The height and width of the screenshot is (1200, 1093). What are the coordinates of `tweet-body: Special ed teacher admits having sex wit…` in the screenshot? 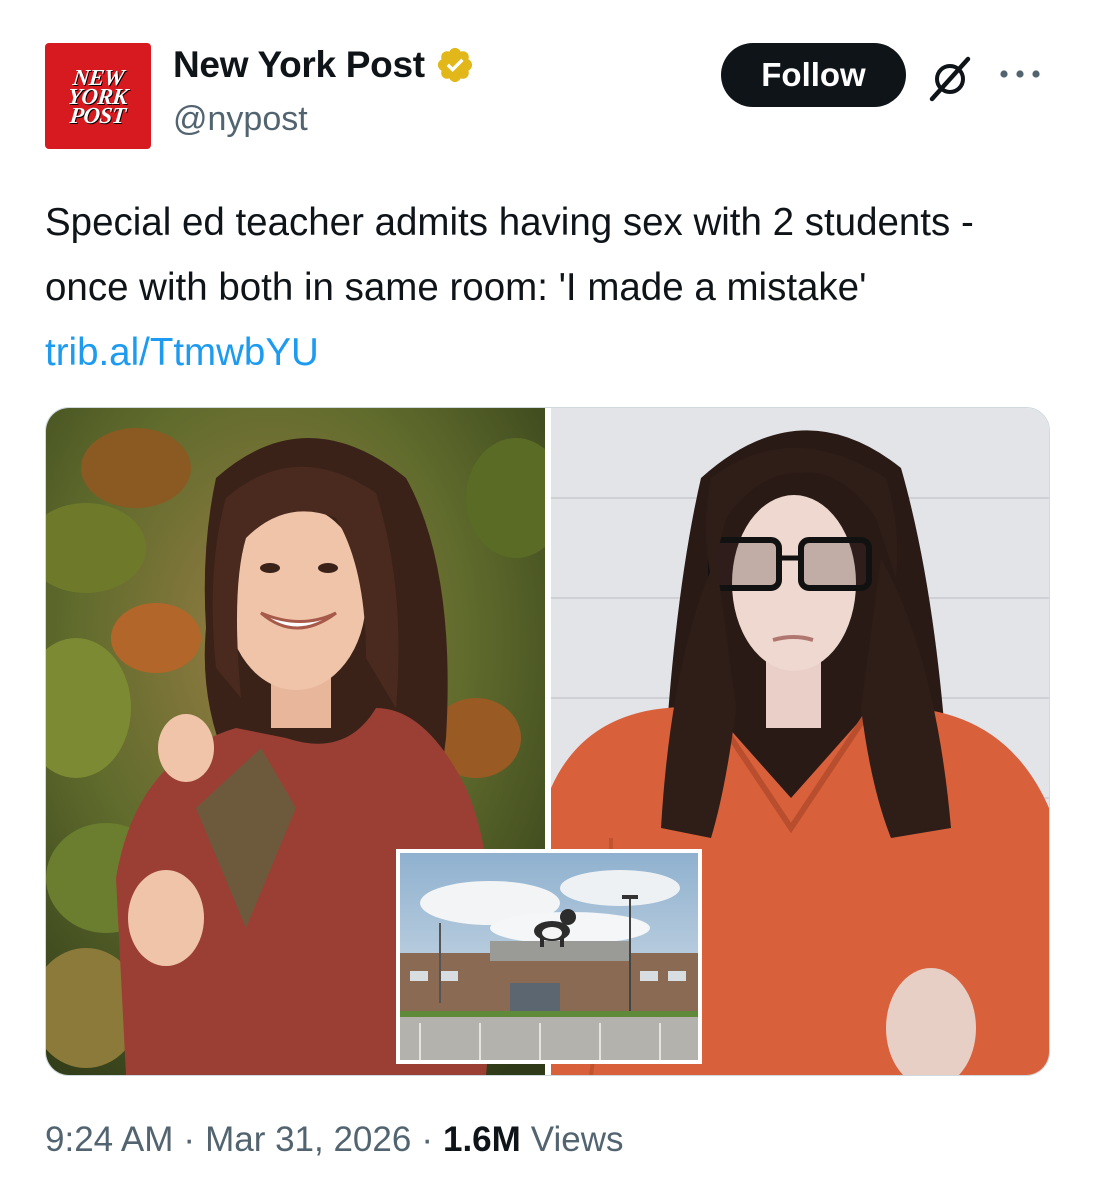 It's located at (509, 255).